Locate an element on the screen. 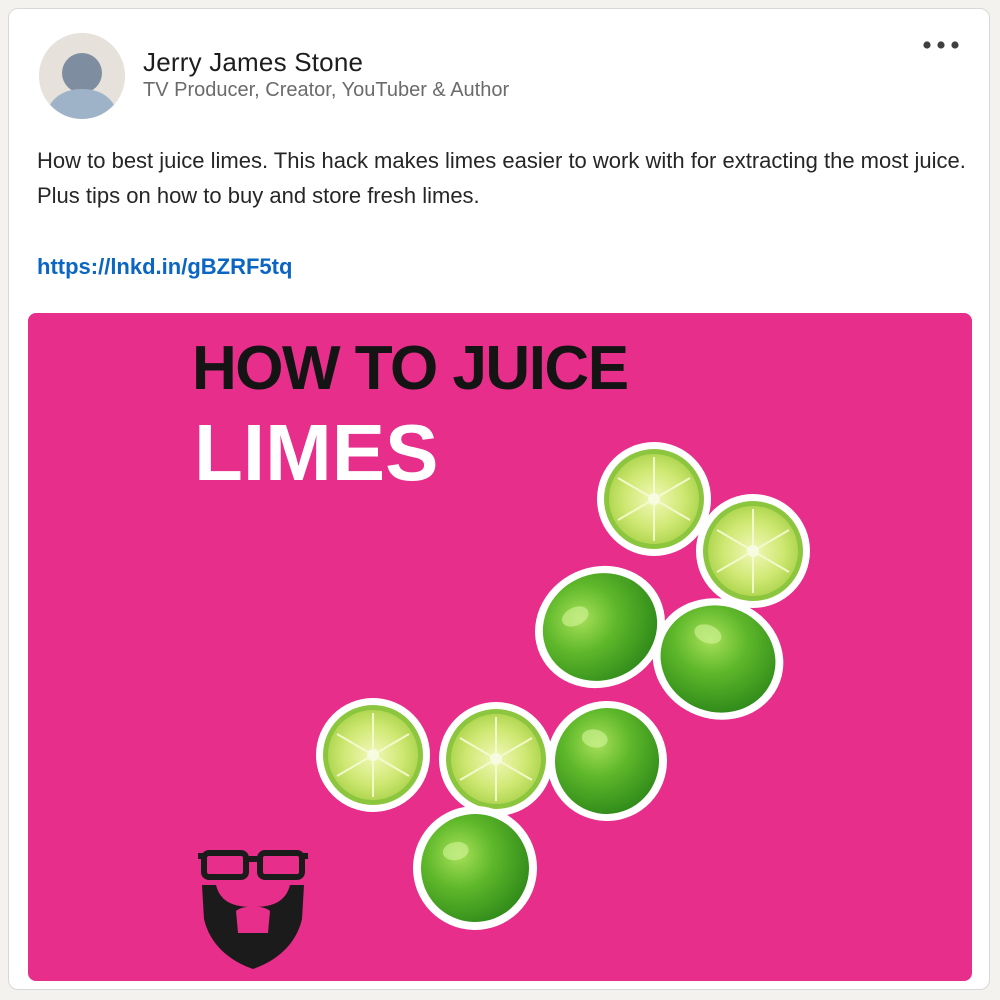 Image resolution: width=1000 pixels, height=1000 pixels. image-subtitle: LIMES is located at coordinates (316, 452).